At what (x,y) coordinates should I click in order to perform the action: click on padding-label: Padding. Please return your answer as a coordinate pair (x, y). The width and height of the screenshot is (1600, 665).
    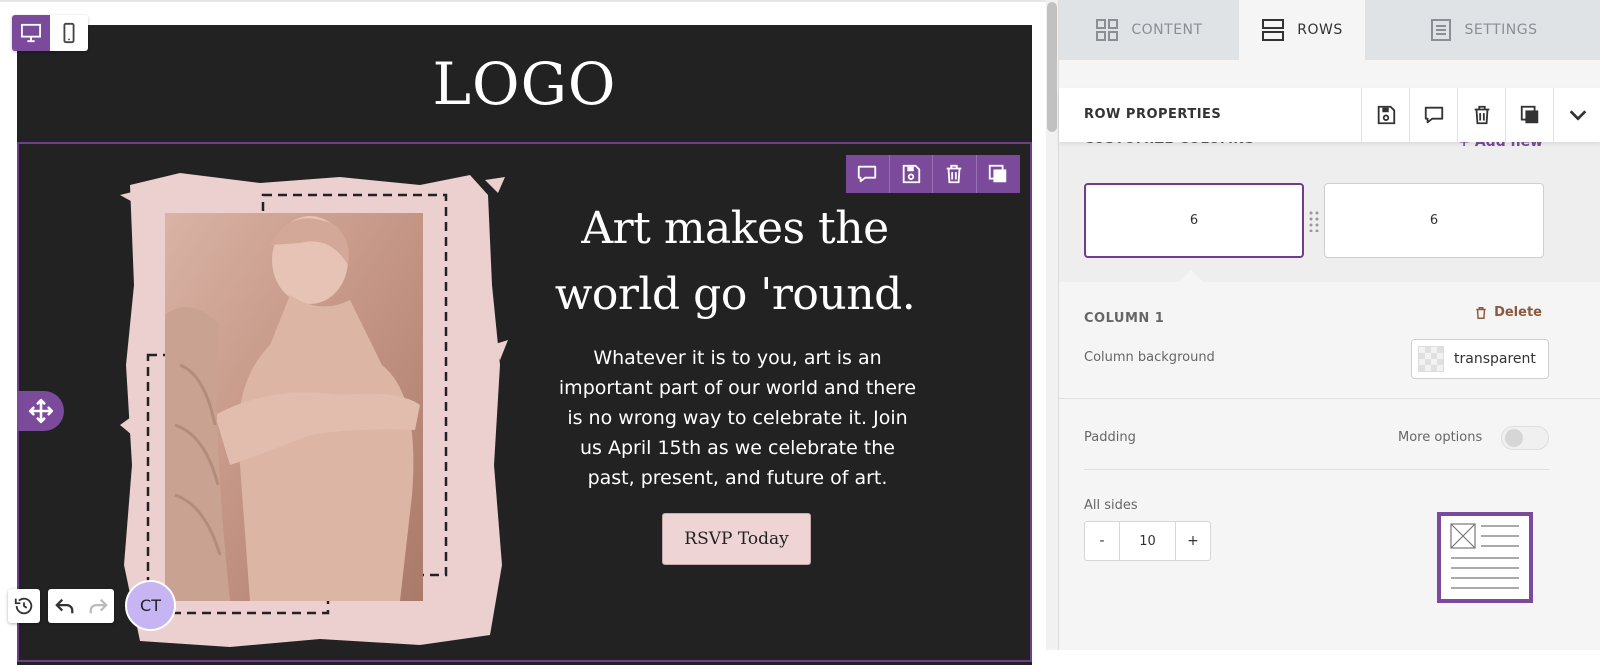
    Looking at the image, I should click on (1110, 437).